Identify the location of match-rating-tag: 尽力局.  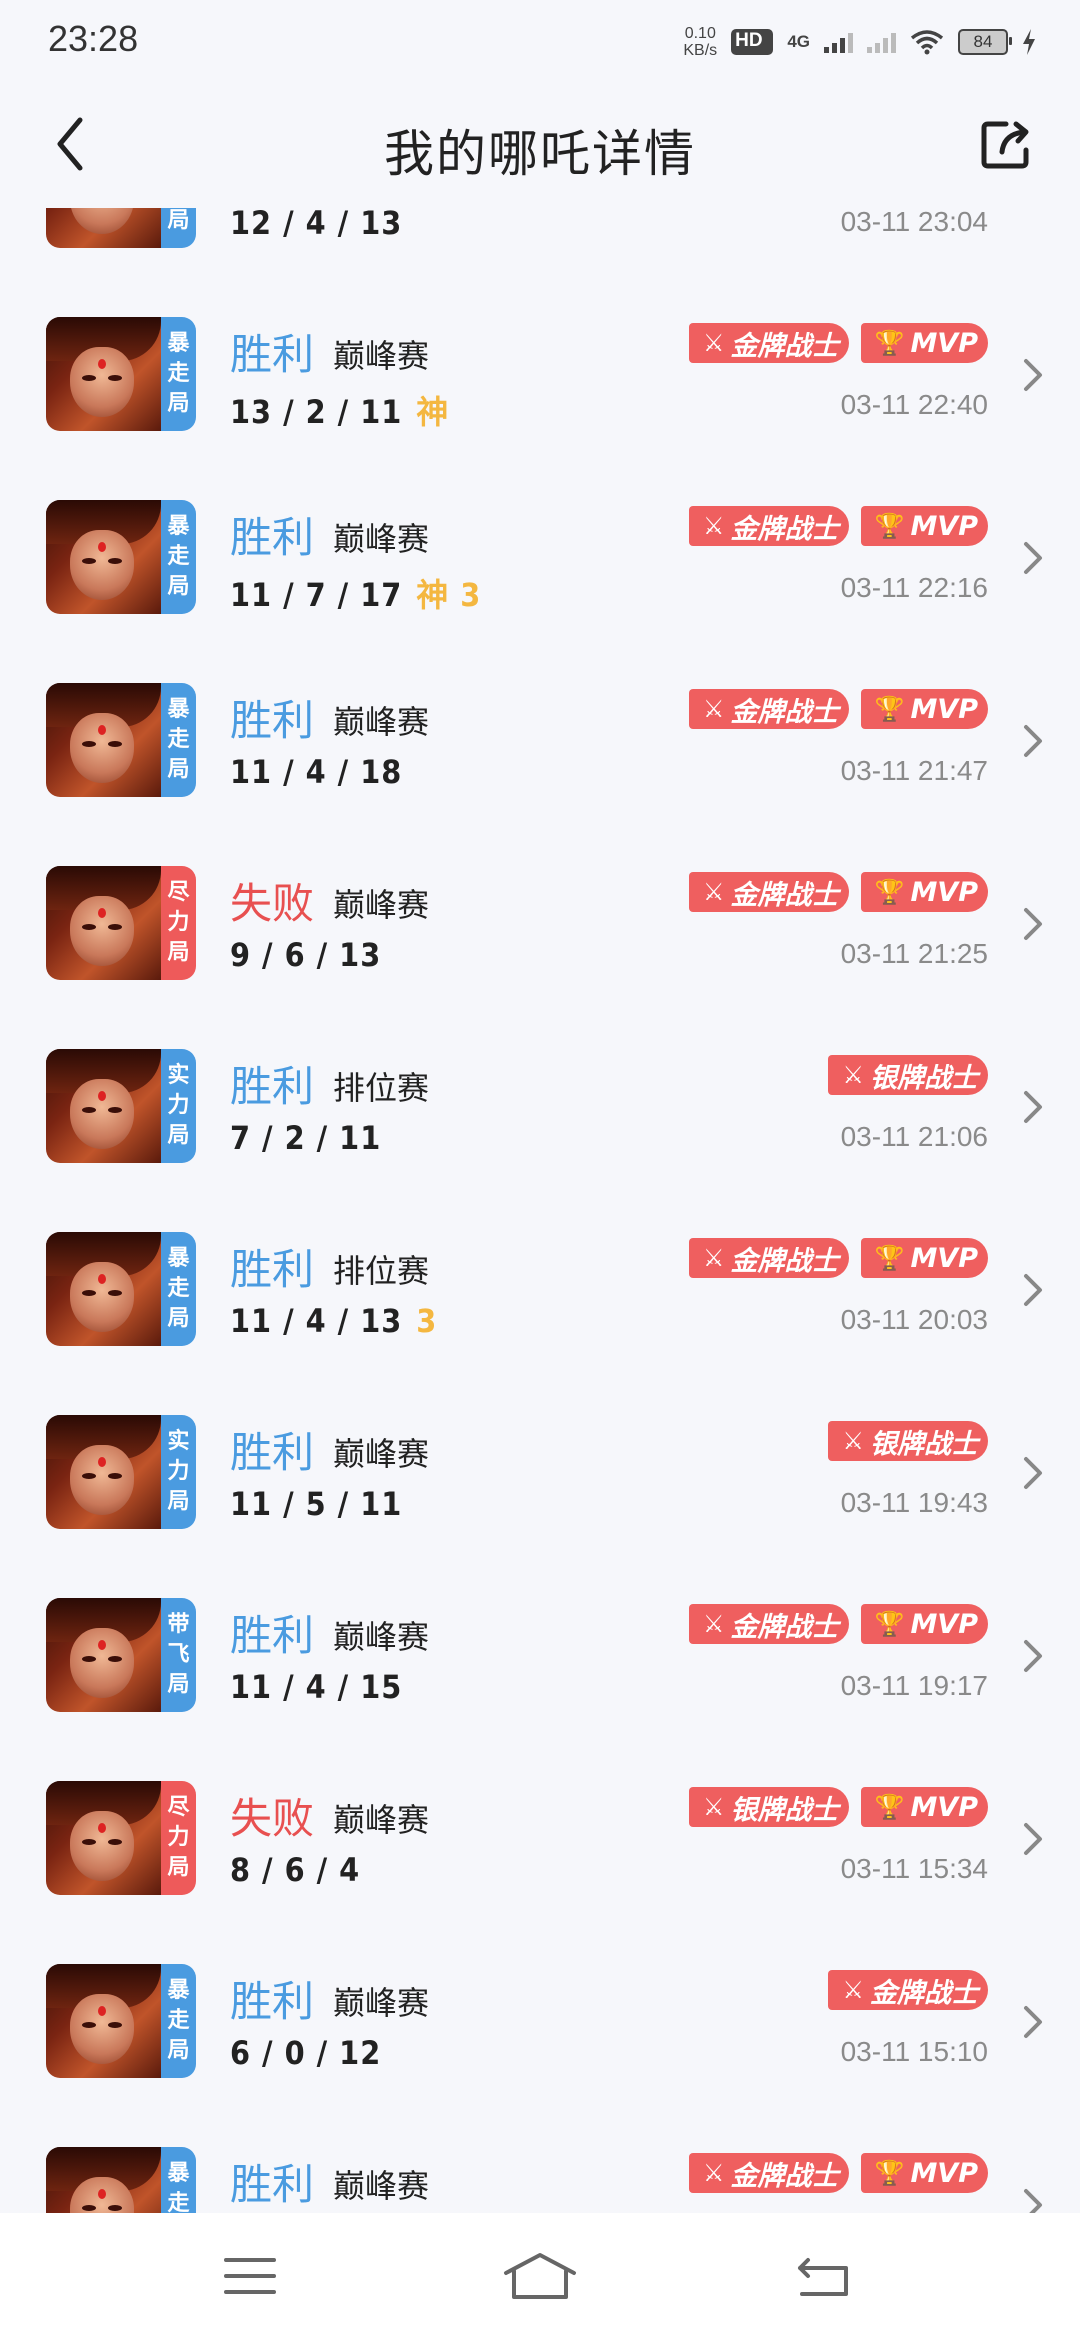
(178, 923).